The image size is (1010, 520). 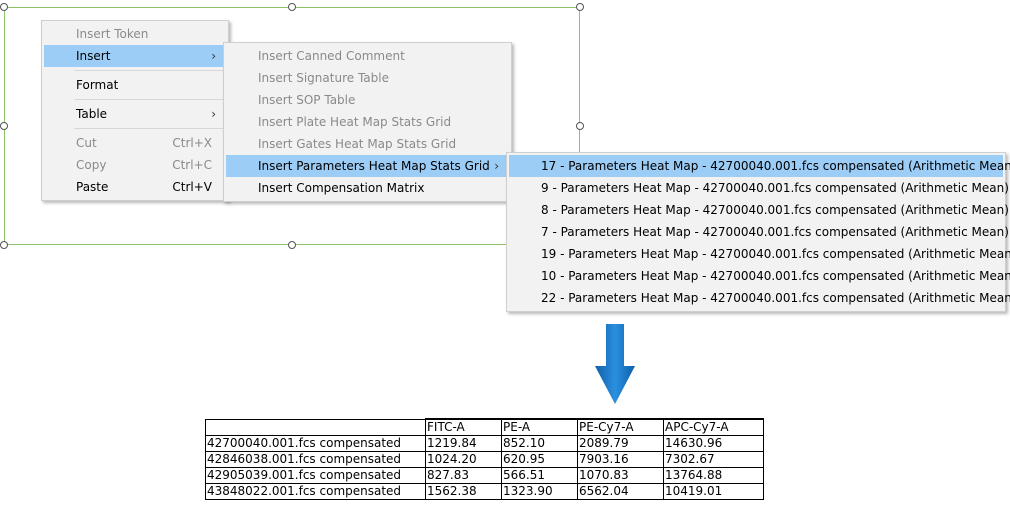 What do you see at coordinates (93, 56) in the screenshot?
I see `menu-item-label: Insert` at bounding box center [93, 56].